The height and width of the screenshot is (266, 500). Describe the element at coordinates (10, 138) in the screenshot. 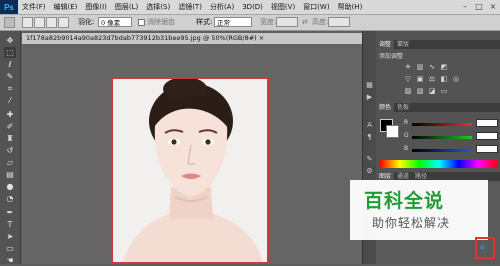

I see `clone-stamp-icon: ♜` at that location.